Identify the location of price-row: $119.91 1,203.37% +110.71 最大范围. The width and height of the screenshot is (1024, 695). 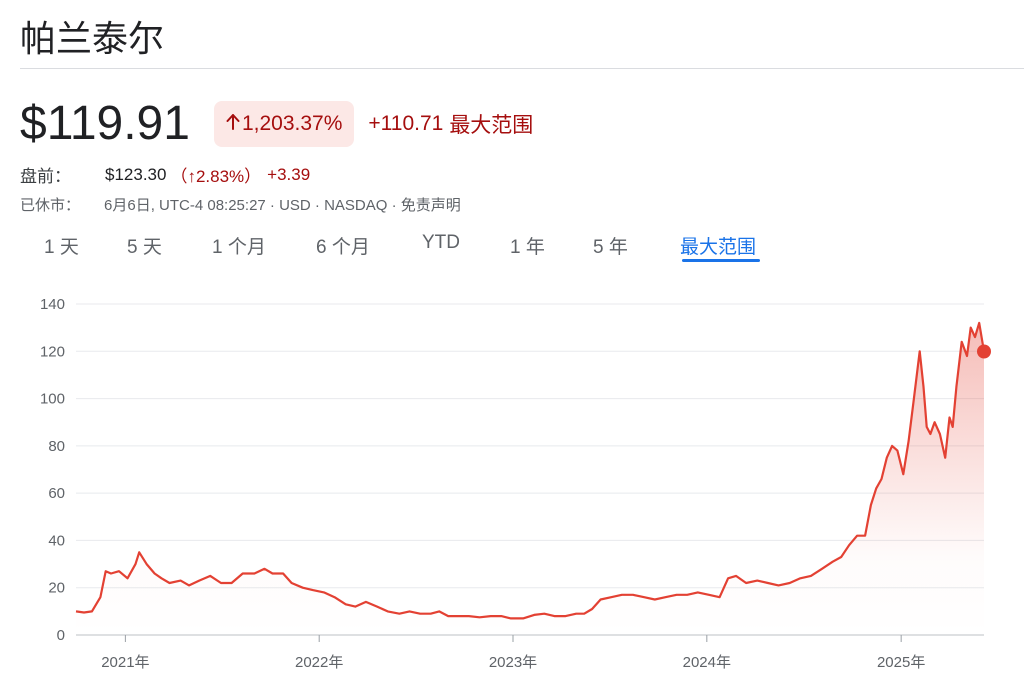
(276, 124).